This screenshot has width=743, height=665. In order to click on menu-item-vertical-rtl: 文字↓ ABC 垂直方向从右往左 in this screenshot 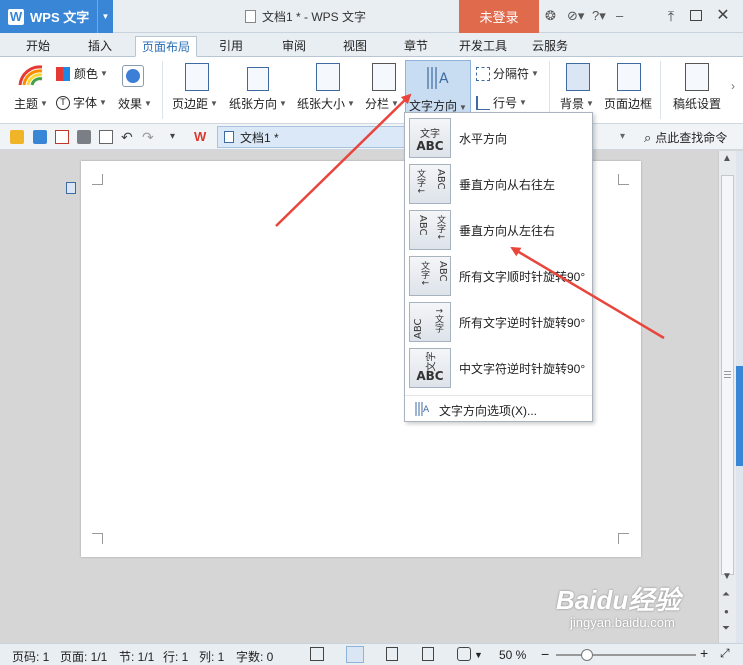, I will do `click(498, 184)`.